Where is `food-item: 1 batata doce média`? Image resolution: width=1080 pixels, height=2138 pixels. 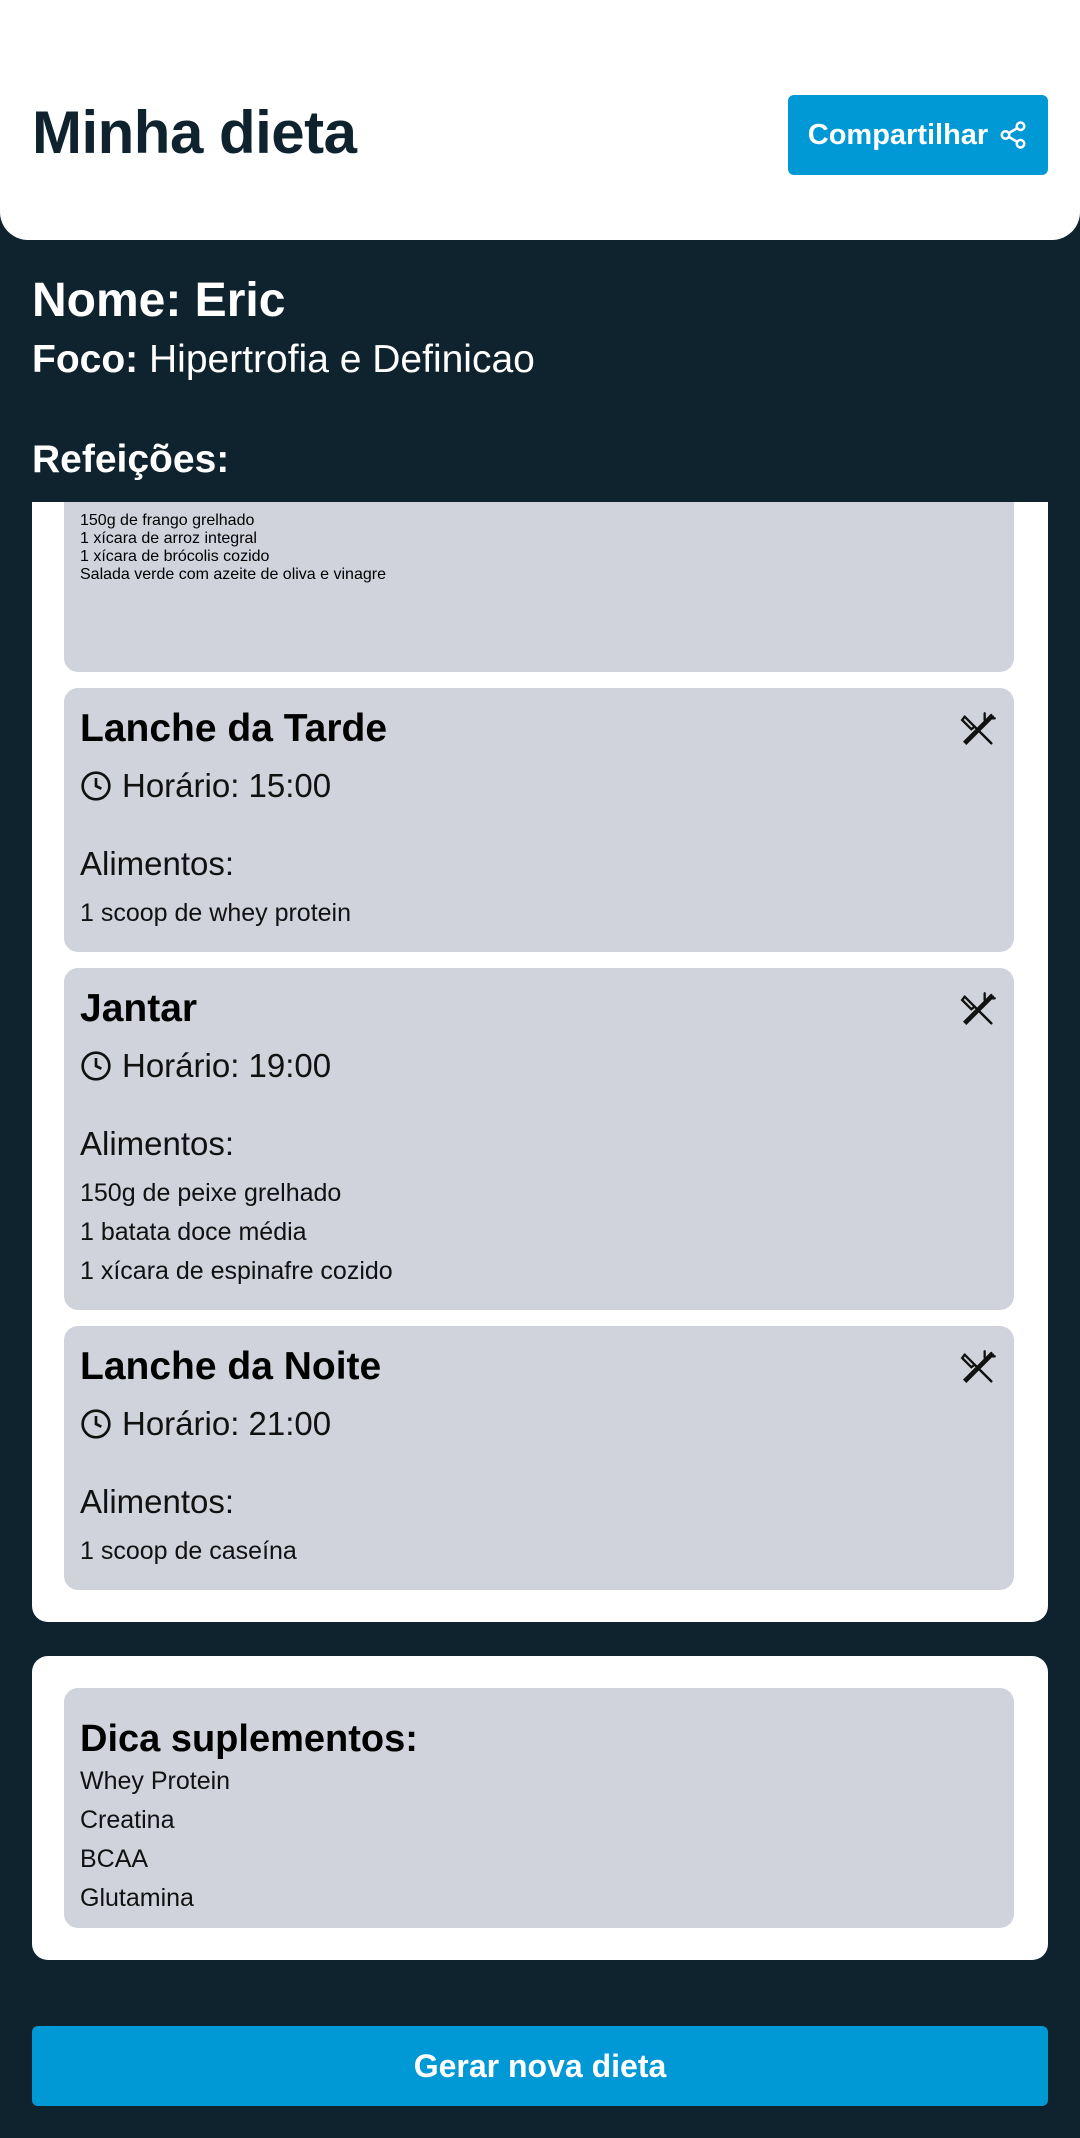 food-item: 1 batata doce média is located at coordinates (193, 1232).